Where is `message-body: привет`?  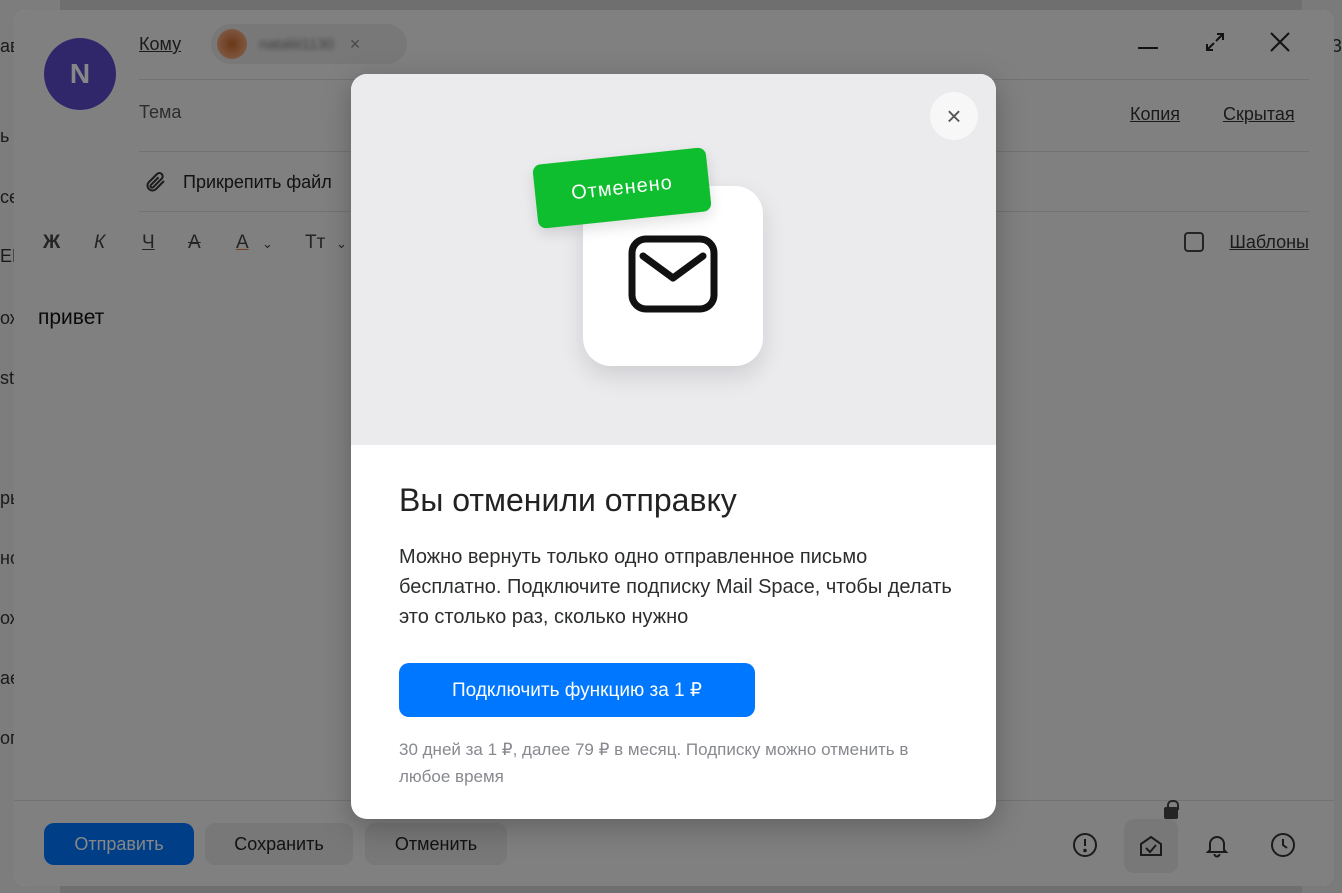 message-body: привет is located at coordinates (71, 318).